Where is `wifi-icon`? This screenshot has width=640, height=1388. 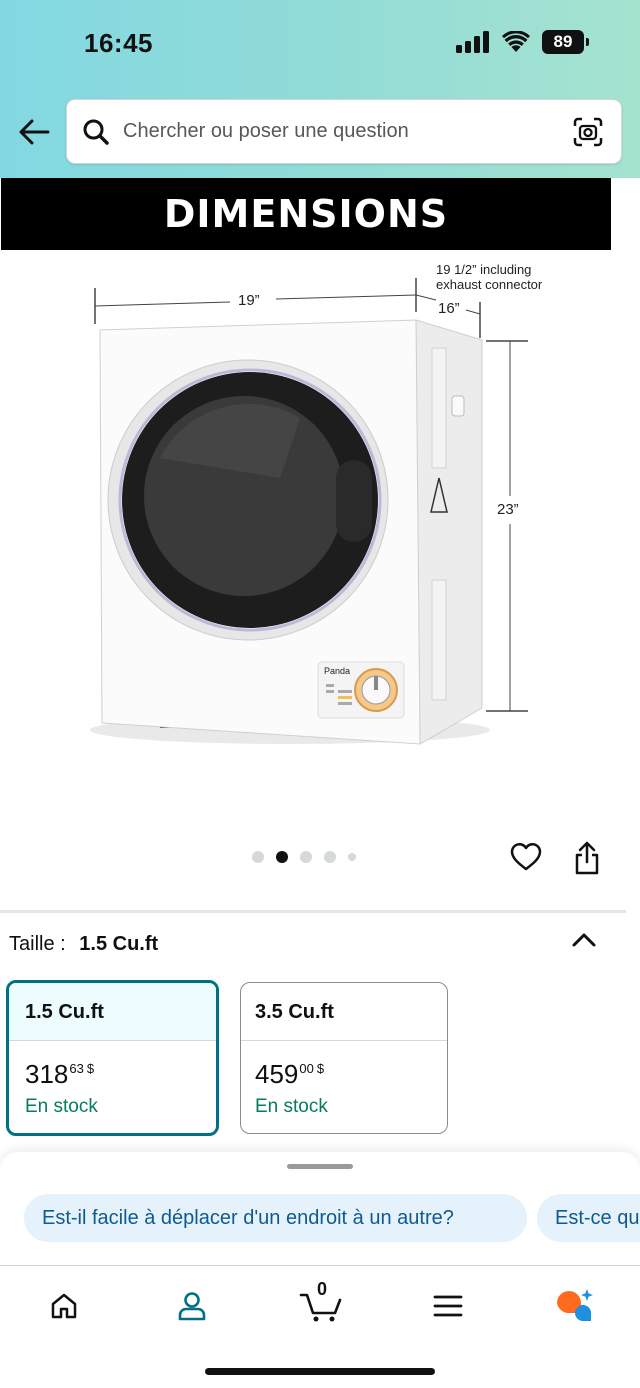 wifi-icon is located at coordinates (516, 41).